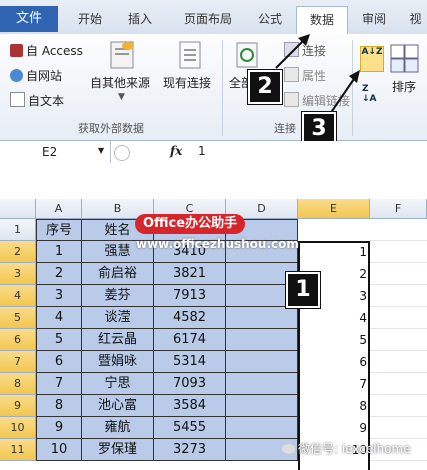 The image size is (427, 470). What do you see at coordinates (59, 318) in the screenshot?
I see `table-cell: 4` at bounding box center [59, 318].